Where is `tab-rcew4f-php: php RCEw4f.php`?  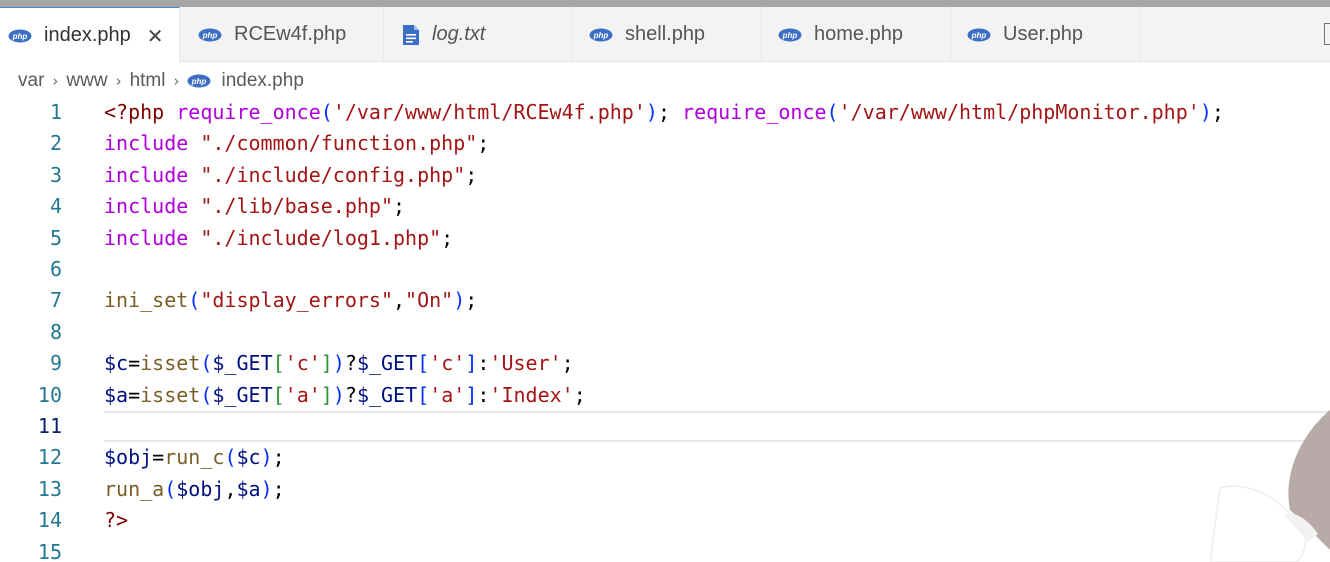 tab-rcew4f-php: php RCEw4f.php is located at coordinates (282, 34).